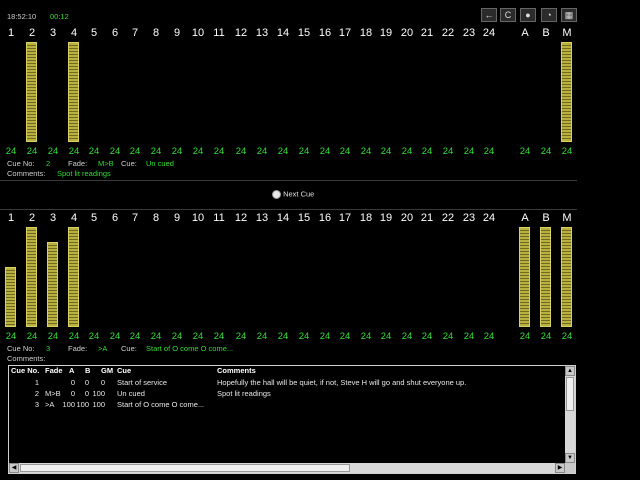 Image resolution: width=640 pixels, height=480 pixels. Describe the element at coordinates (25, 370) in the screenshot. I see `col-cue-no: Cue No.` at that location.